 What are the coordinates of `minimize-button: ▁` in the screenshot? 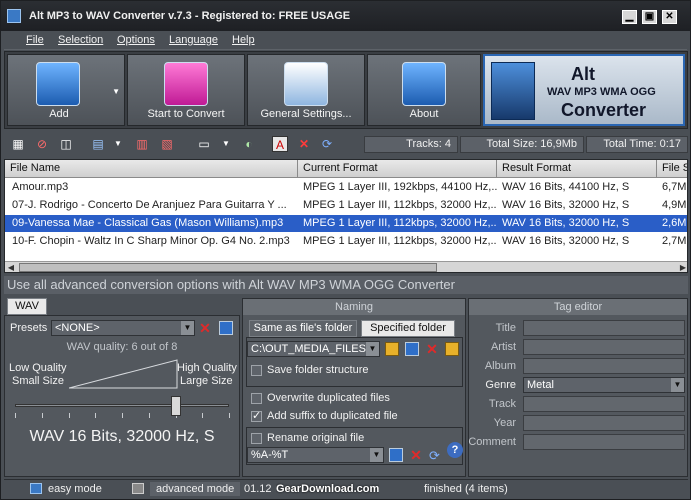 It's located at (629, 17).